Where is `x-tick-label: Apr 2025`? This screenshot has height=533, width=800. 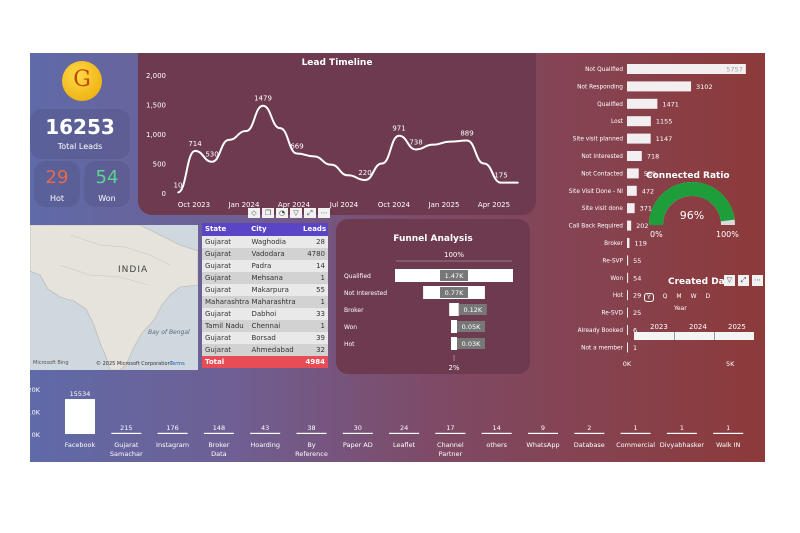
x-tick-label: Apr 2025 is located at coordinates (494, 205).